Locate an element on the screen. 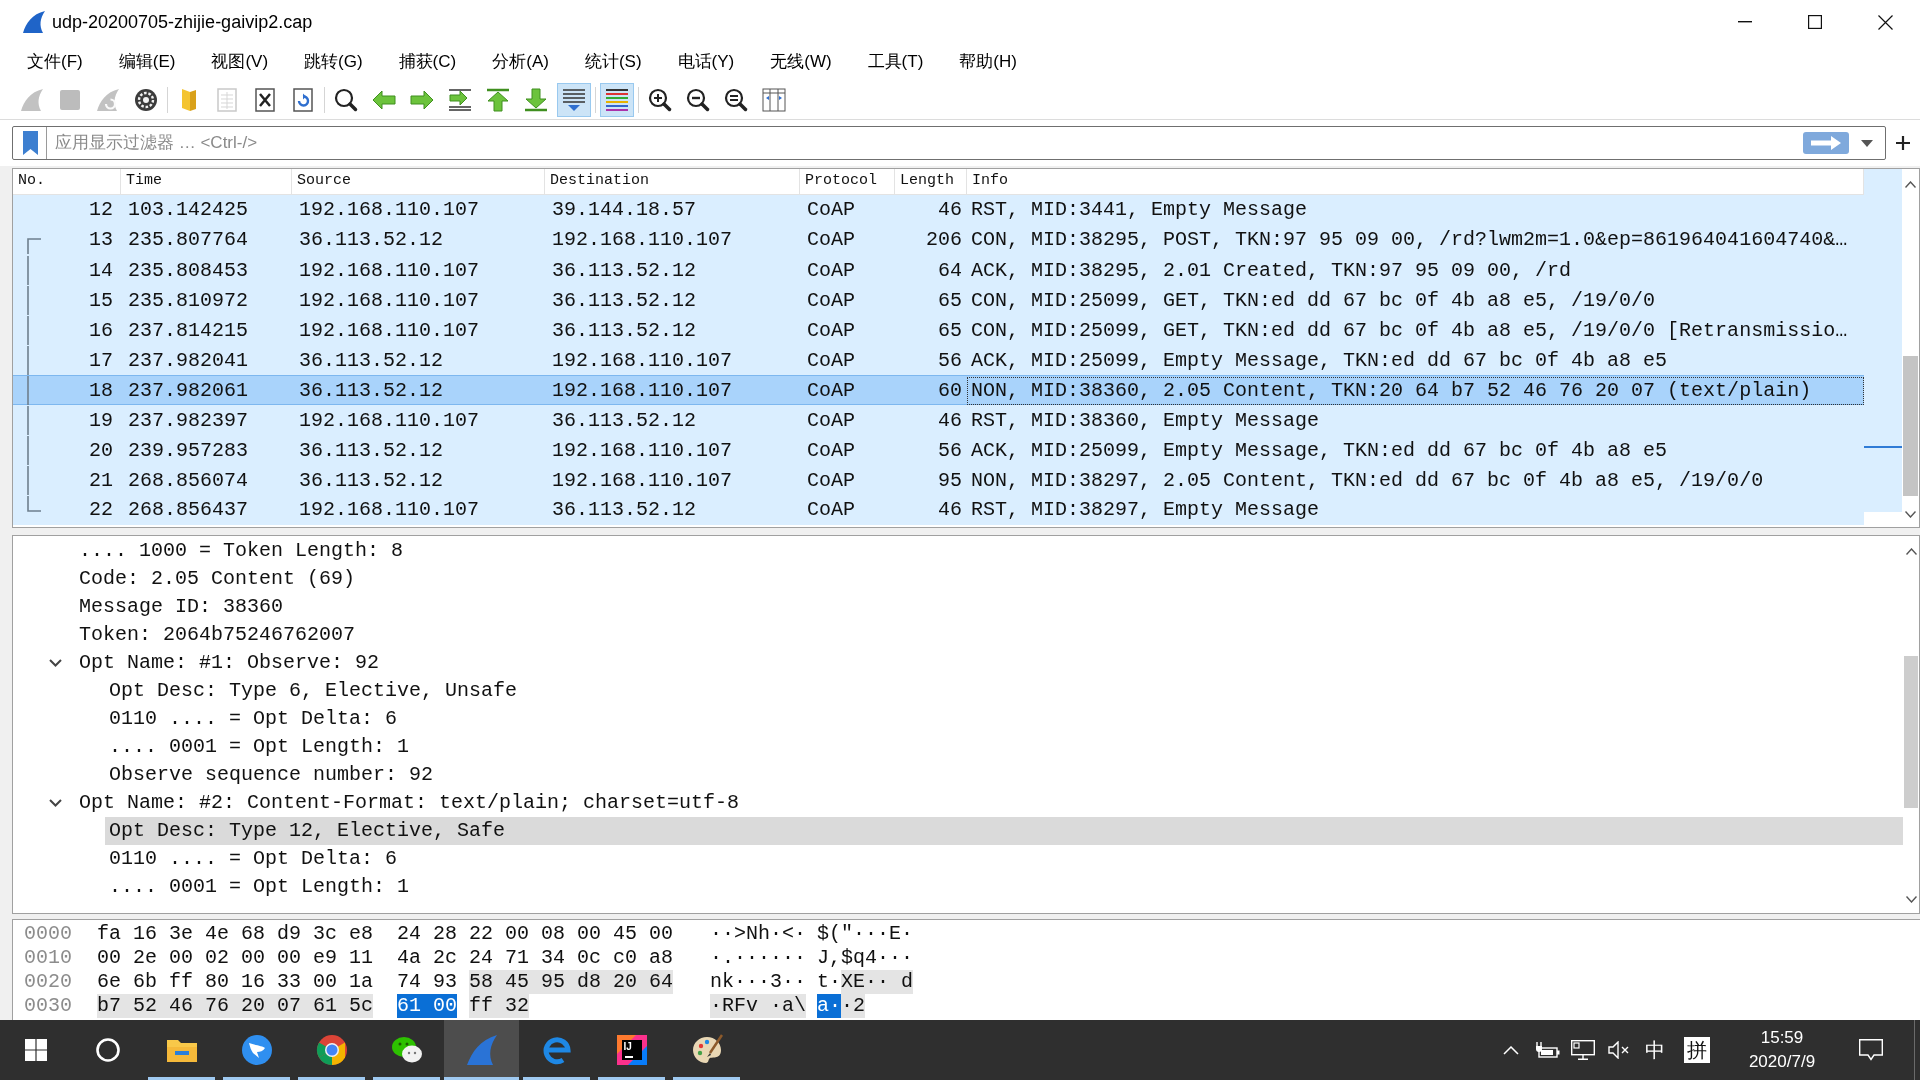 The width and height of the screenshot is (1920, 1080). table-cell-text: 235.810972 is located at coordinates (188, 301).